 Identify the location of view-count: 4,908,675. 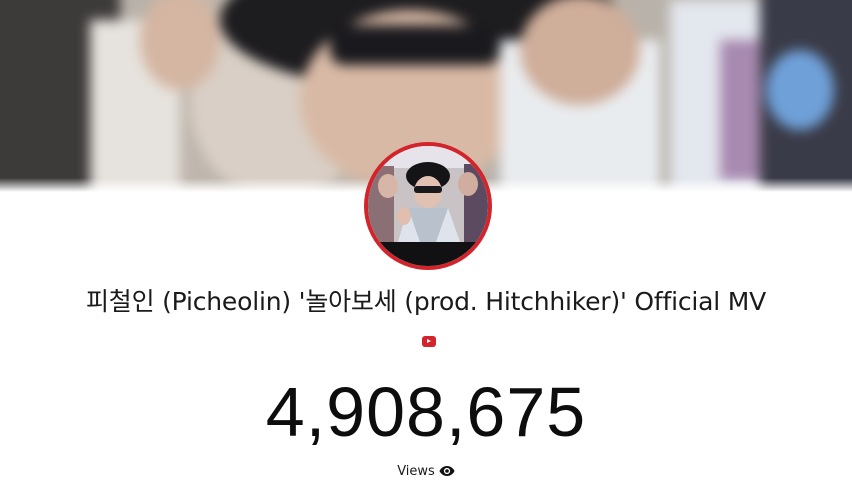
(426, 412).